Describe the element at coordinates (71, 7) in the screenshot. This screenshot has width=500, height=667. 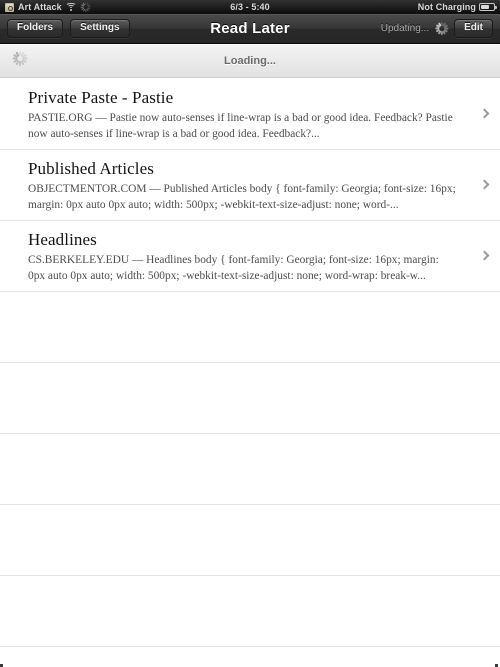
I see `wifi-icon` at that location.